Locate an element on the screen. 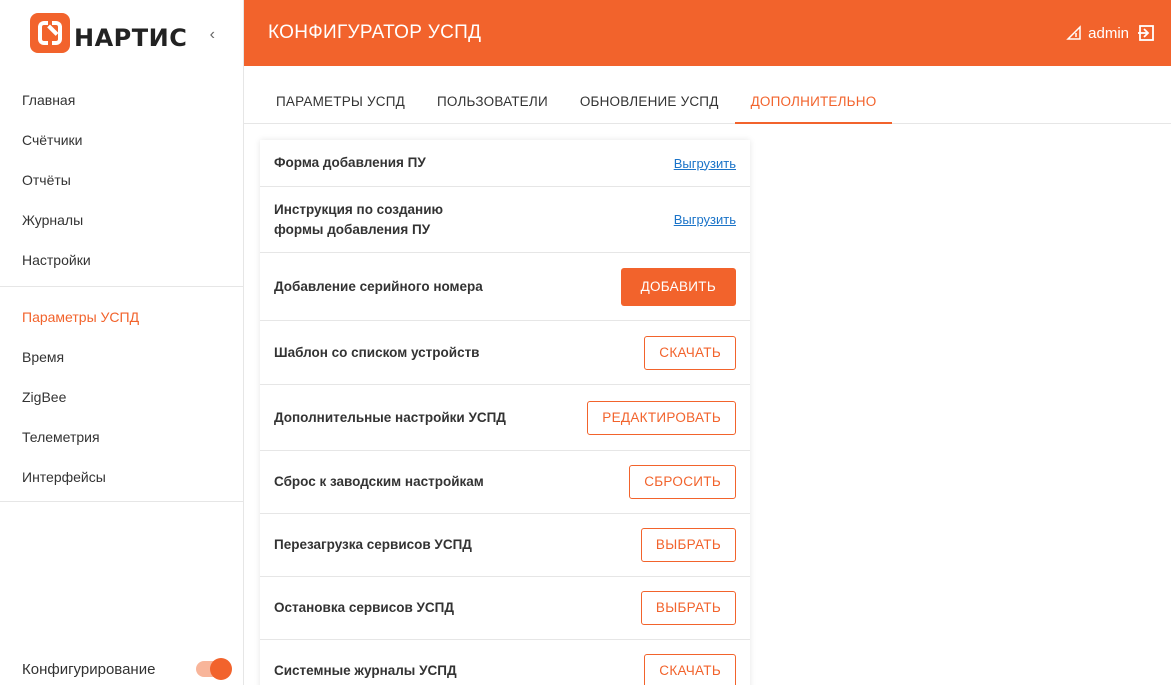  sidebar-item-uspd-params: Параметры УСПД is located at coordinates (121, 317).